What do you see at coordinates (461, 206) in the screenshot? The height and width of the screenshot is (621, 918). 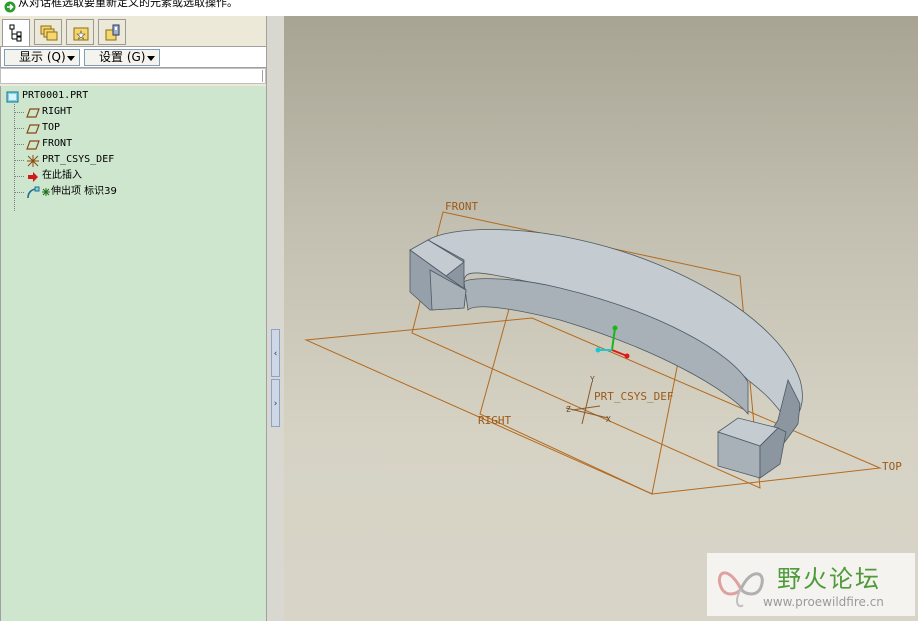 I see `front-datum-label: FRONT` at bounding box center [461, 206].